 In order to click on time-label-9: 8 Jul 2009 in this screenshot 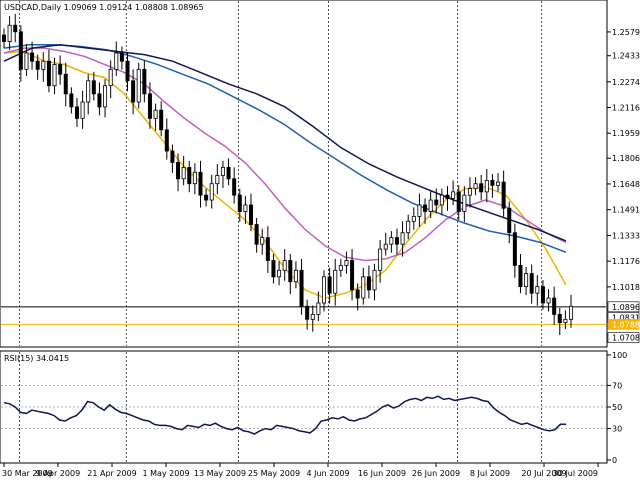, I will do `click(490, 473)`.